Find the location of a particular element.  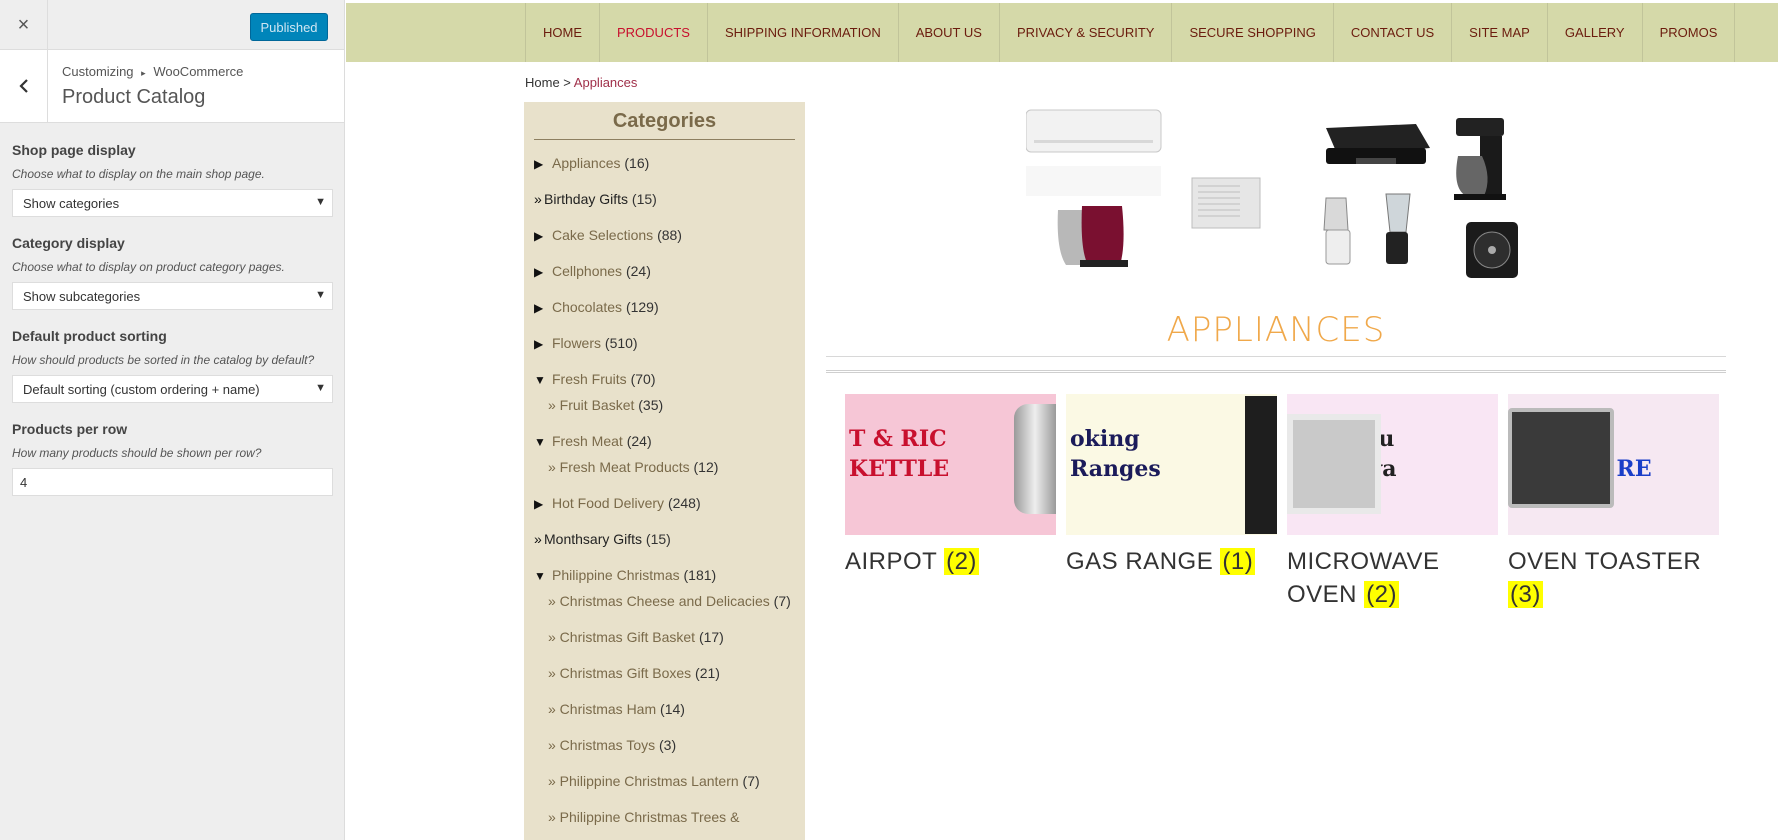

category-item: ▶ Appliances (16) is located at coordinates (591, 163).